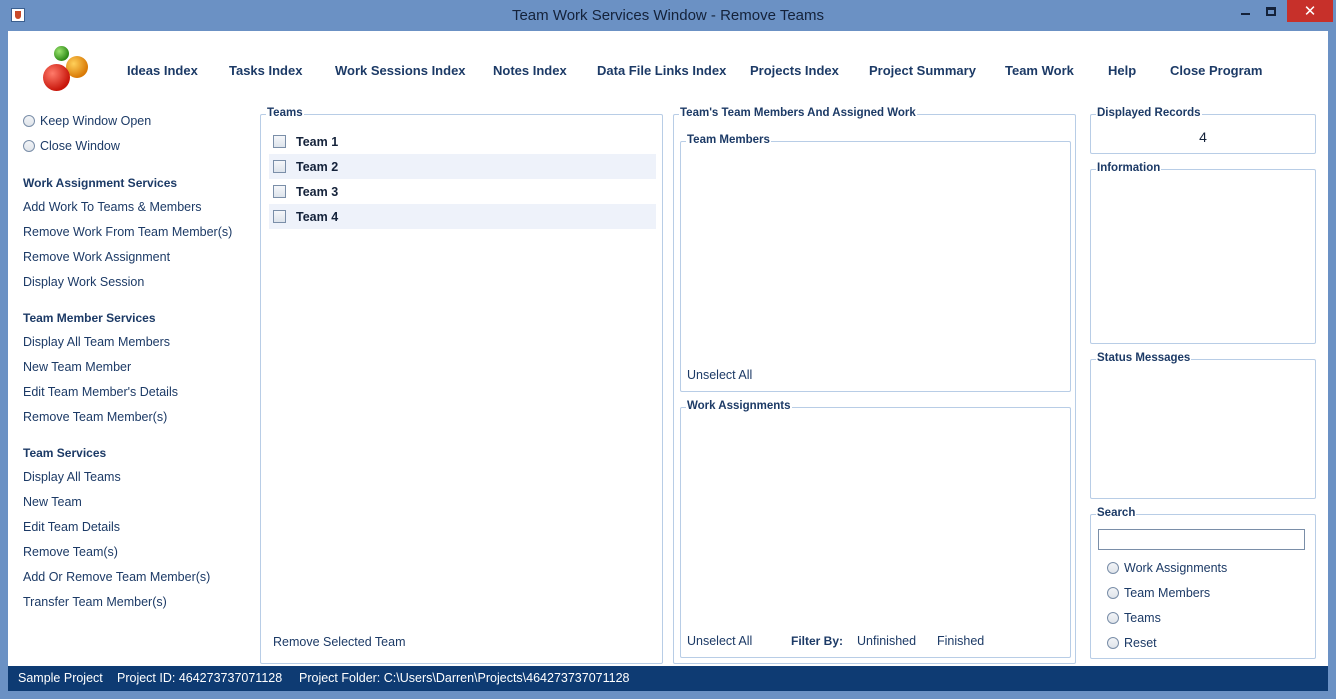 This screenshot has height=699, width=1336. I want to click on status-project-name: Sample Project, so click(60, 678).